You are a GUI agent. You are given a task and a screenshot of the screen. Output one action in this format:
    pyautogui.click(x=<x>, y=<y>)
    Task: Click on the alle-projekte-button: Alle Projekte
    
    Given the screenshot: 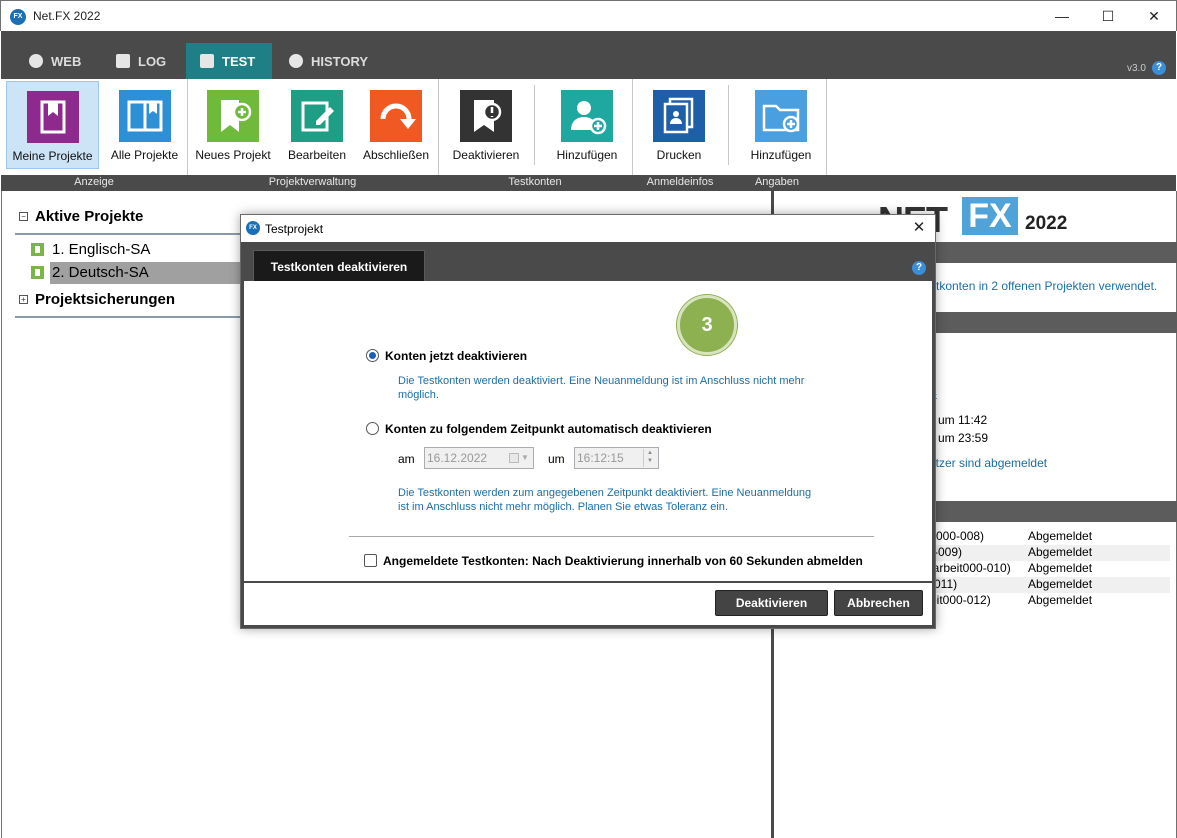 What is the action you would take?
    pyautogui.click(x=144, y=125)
    